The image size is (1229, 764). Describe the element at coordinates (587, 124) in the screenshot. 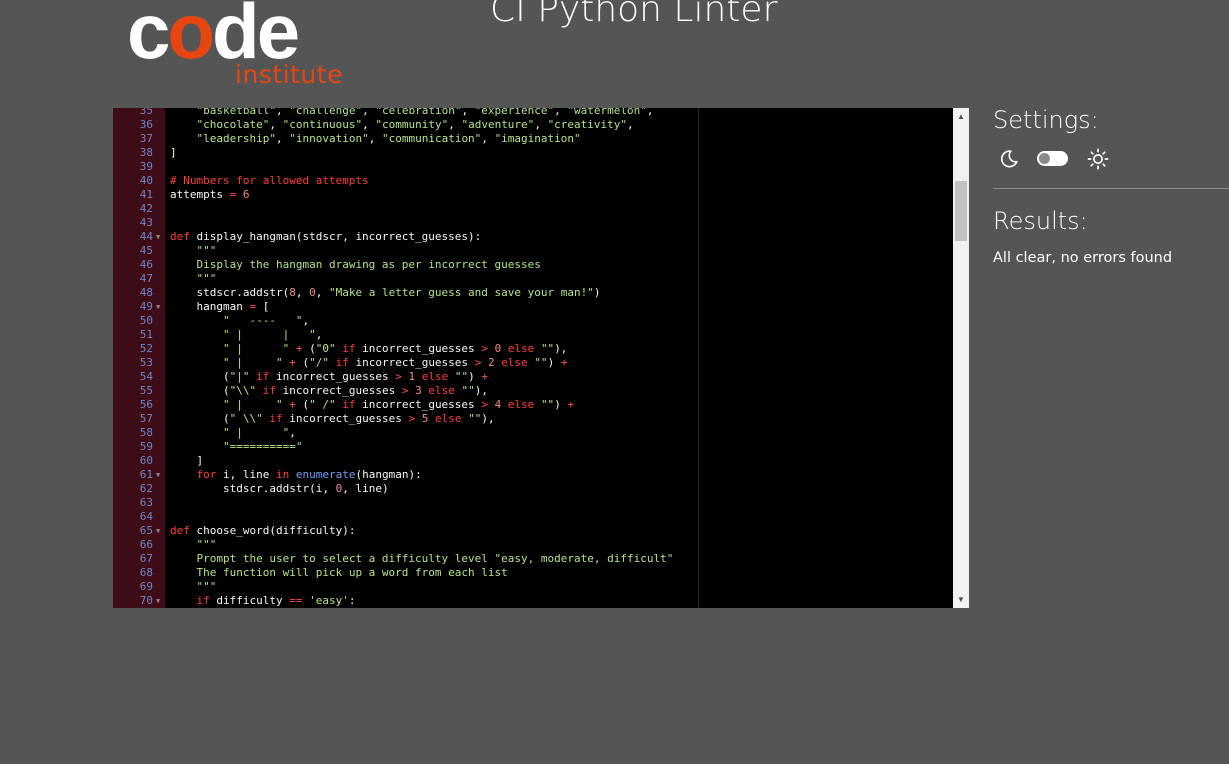

I see `code-token: "creativity"` at that location.